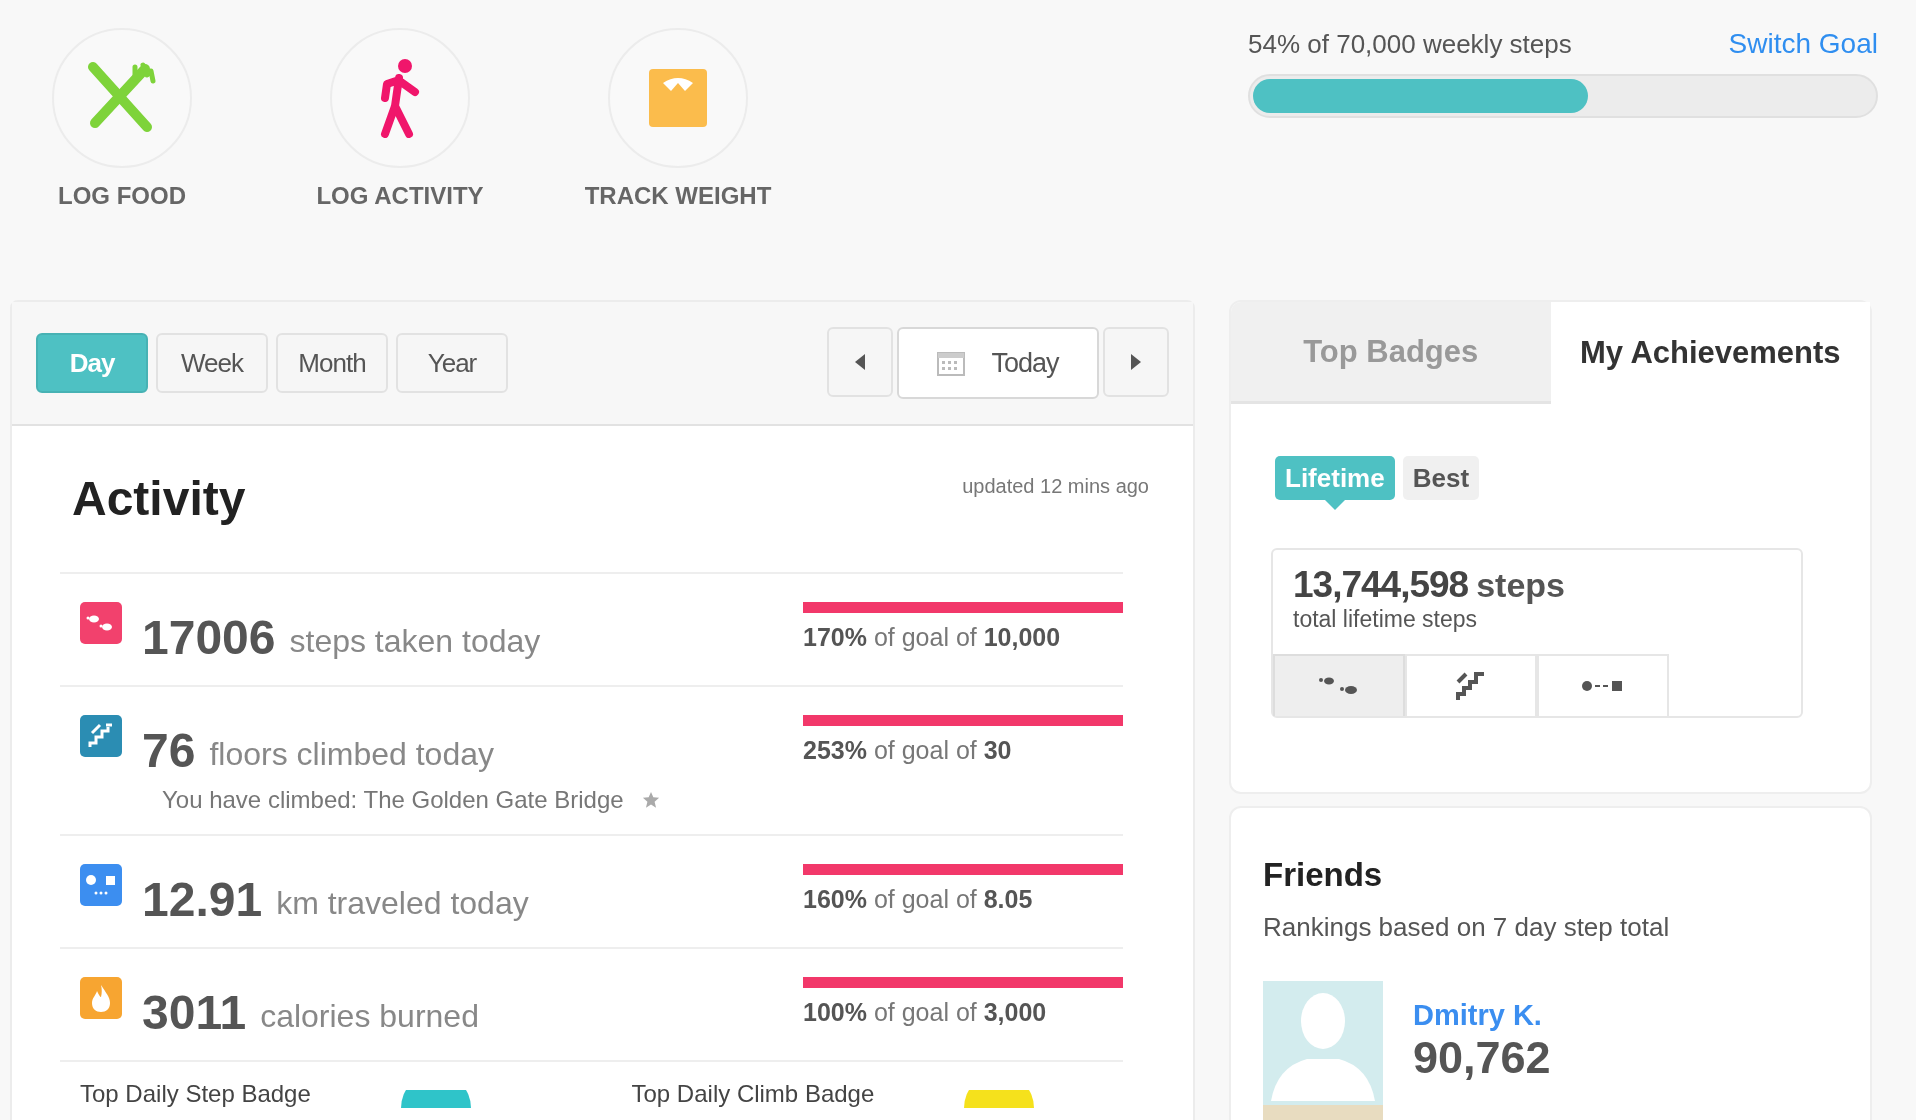 The width and height of the screenshot is (1916, 1120). Describe the element at coordinates (351, 754) in the screenshot. I see `metric-label: floors climbed today` at that location.